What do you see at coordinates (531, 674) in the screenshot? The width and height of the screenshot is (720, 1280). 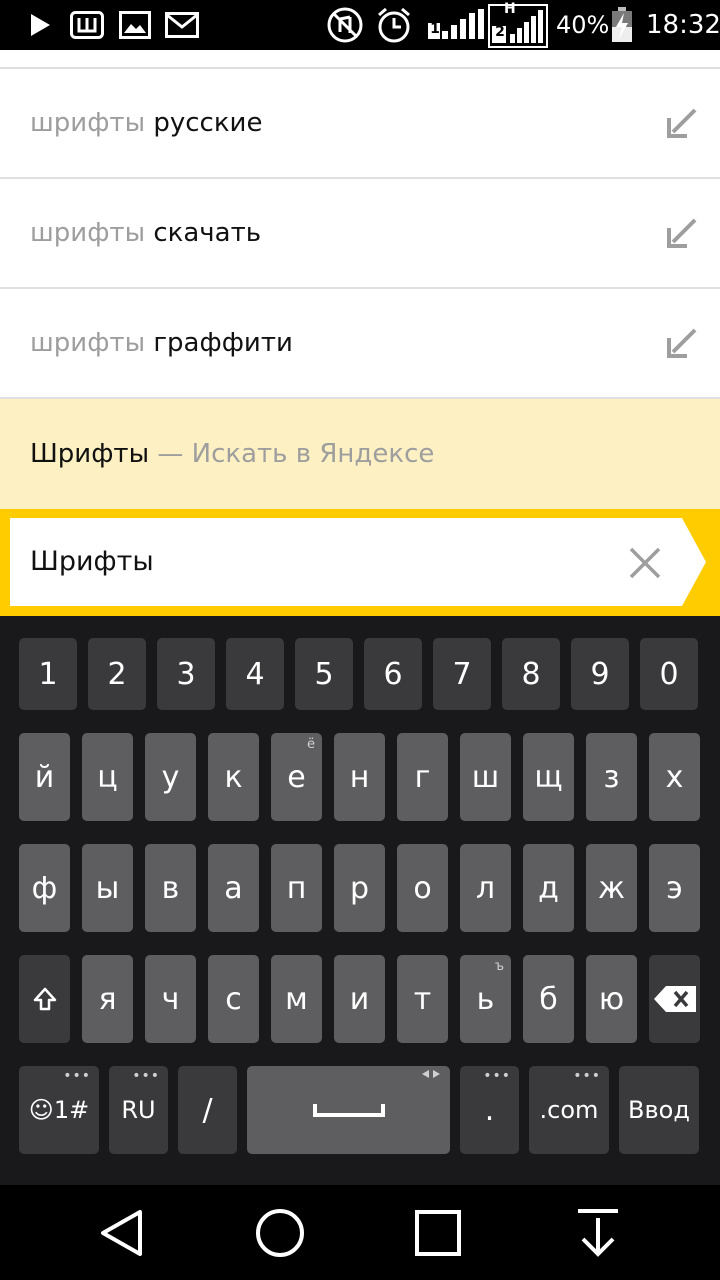 I see `key-8: 8` at bounding box center [531, 674].